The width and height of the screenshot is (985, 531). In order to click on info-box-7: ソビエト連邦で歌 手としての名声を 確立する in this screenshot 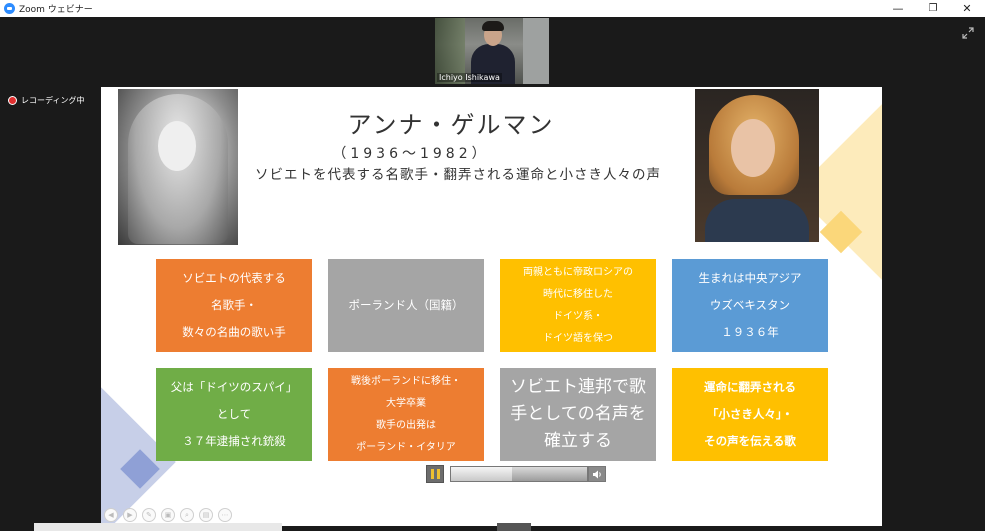, I will do `click(578, 414)`.